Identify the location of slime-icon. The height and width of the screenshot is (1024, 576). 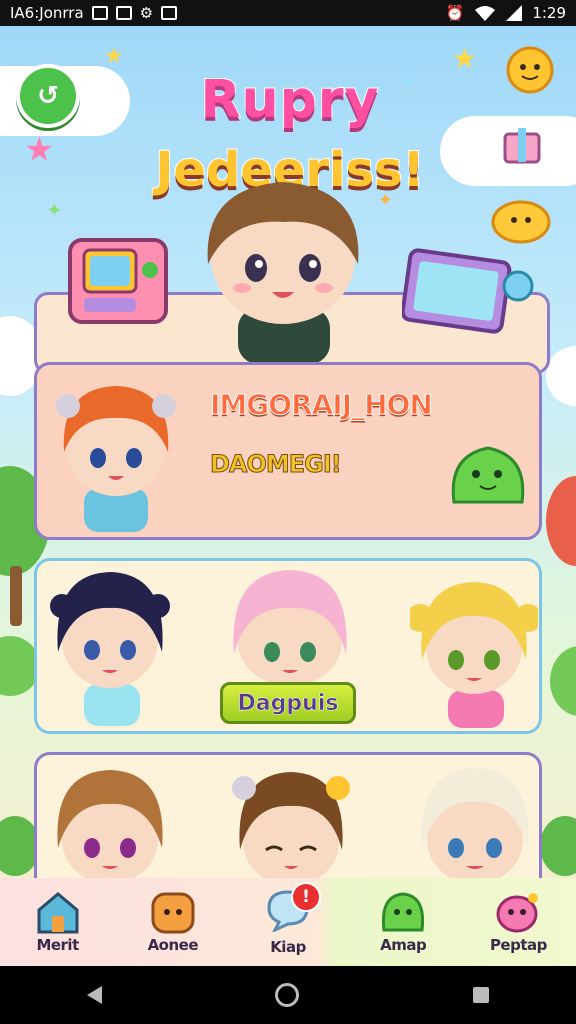
(403, 912).